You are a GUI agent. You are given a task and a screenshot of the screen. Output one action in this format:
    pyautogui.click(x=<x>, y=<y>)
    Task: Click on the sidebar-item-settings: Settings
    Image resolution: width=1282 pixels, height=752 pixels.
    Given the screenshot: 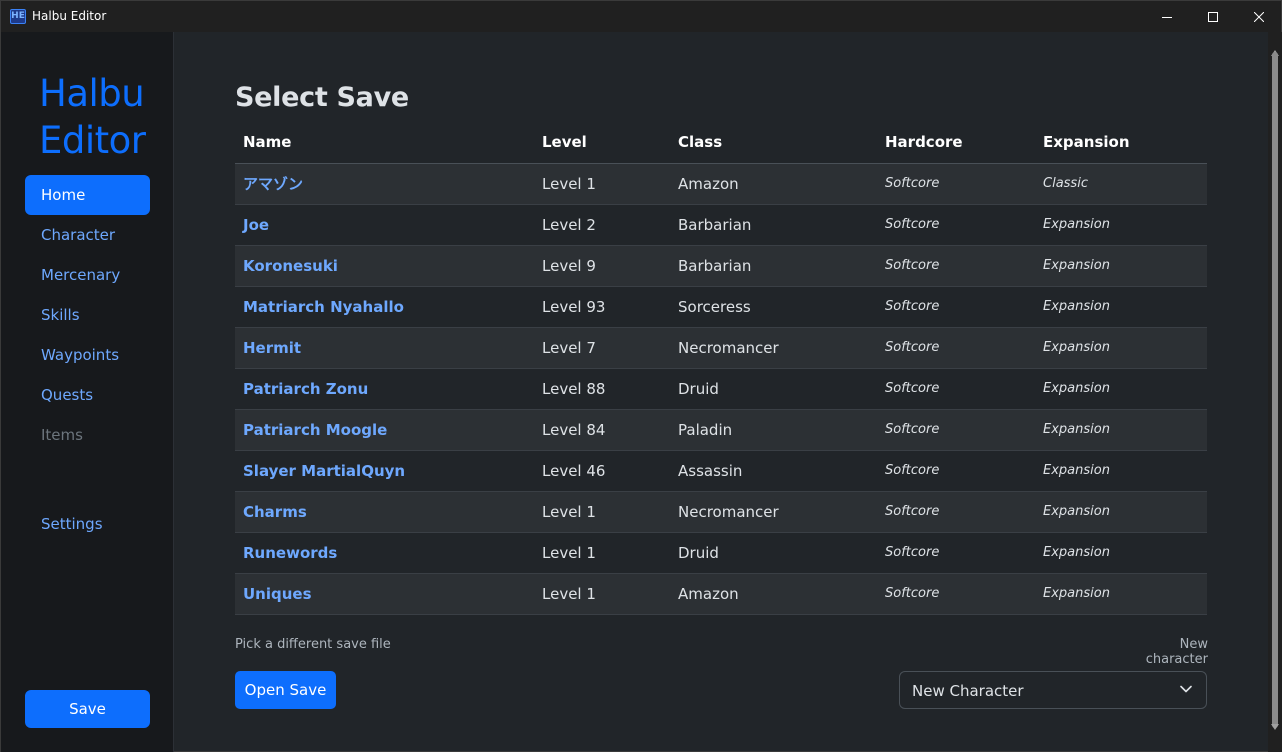 What is the action you would take?
    pyautogui.click(x=87, y=524)
    